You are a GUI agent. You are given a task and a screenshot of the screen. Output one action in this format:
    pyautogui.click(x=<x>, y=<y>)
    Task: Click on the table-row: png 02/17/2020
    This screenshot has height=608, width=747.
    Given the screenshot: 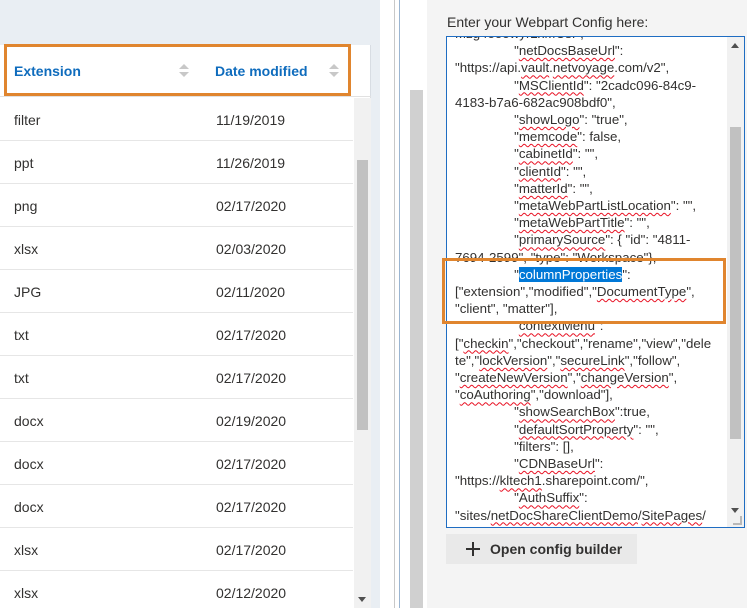 What is the action you would take?
    pyautogui.click(x=176, y=205)
    